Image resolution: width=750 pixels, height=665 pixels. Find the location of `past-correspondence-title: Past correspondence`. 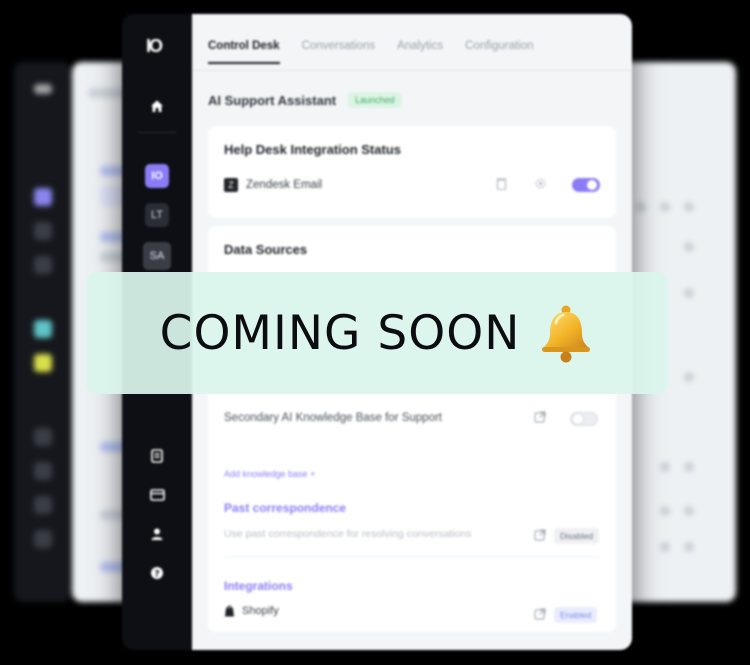

past-correspondence-title: Past correspondence is located at coordinates (285, 508).